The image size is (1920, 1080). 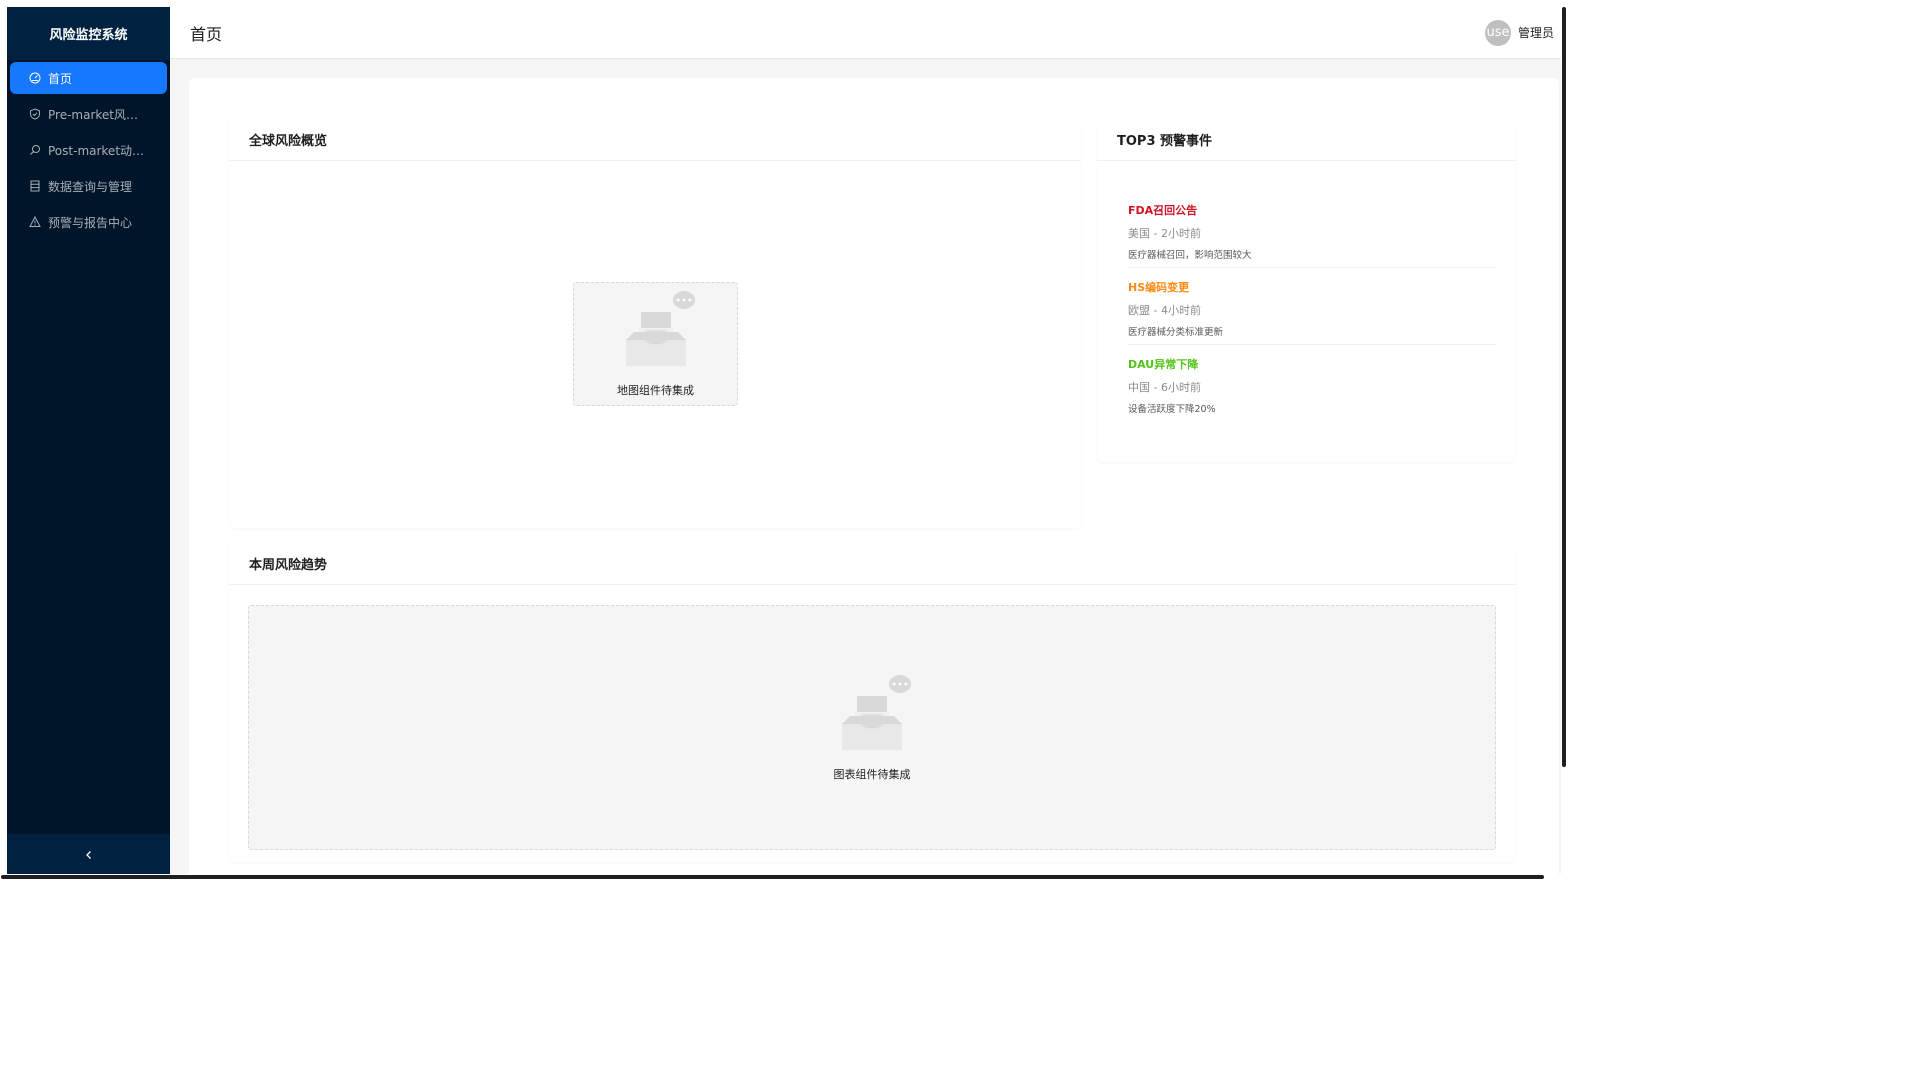 I want to click on chart-placeholder-text: 图表组件待集成, so click(x=872, y=774).